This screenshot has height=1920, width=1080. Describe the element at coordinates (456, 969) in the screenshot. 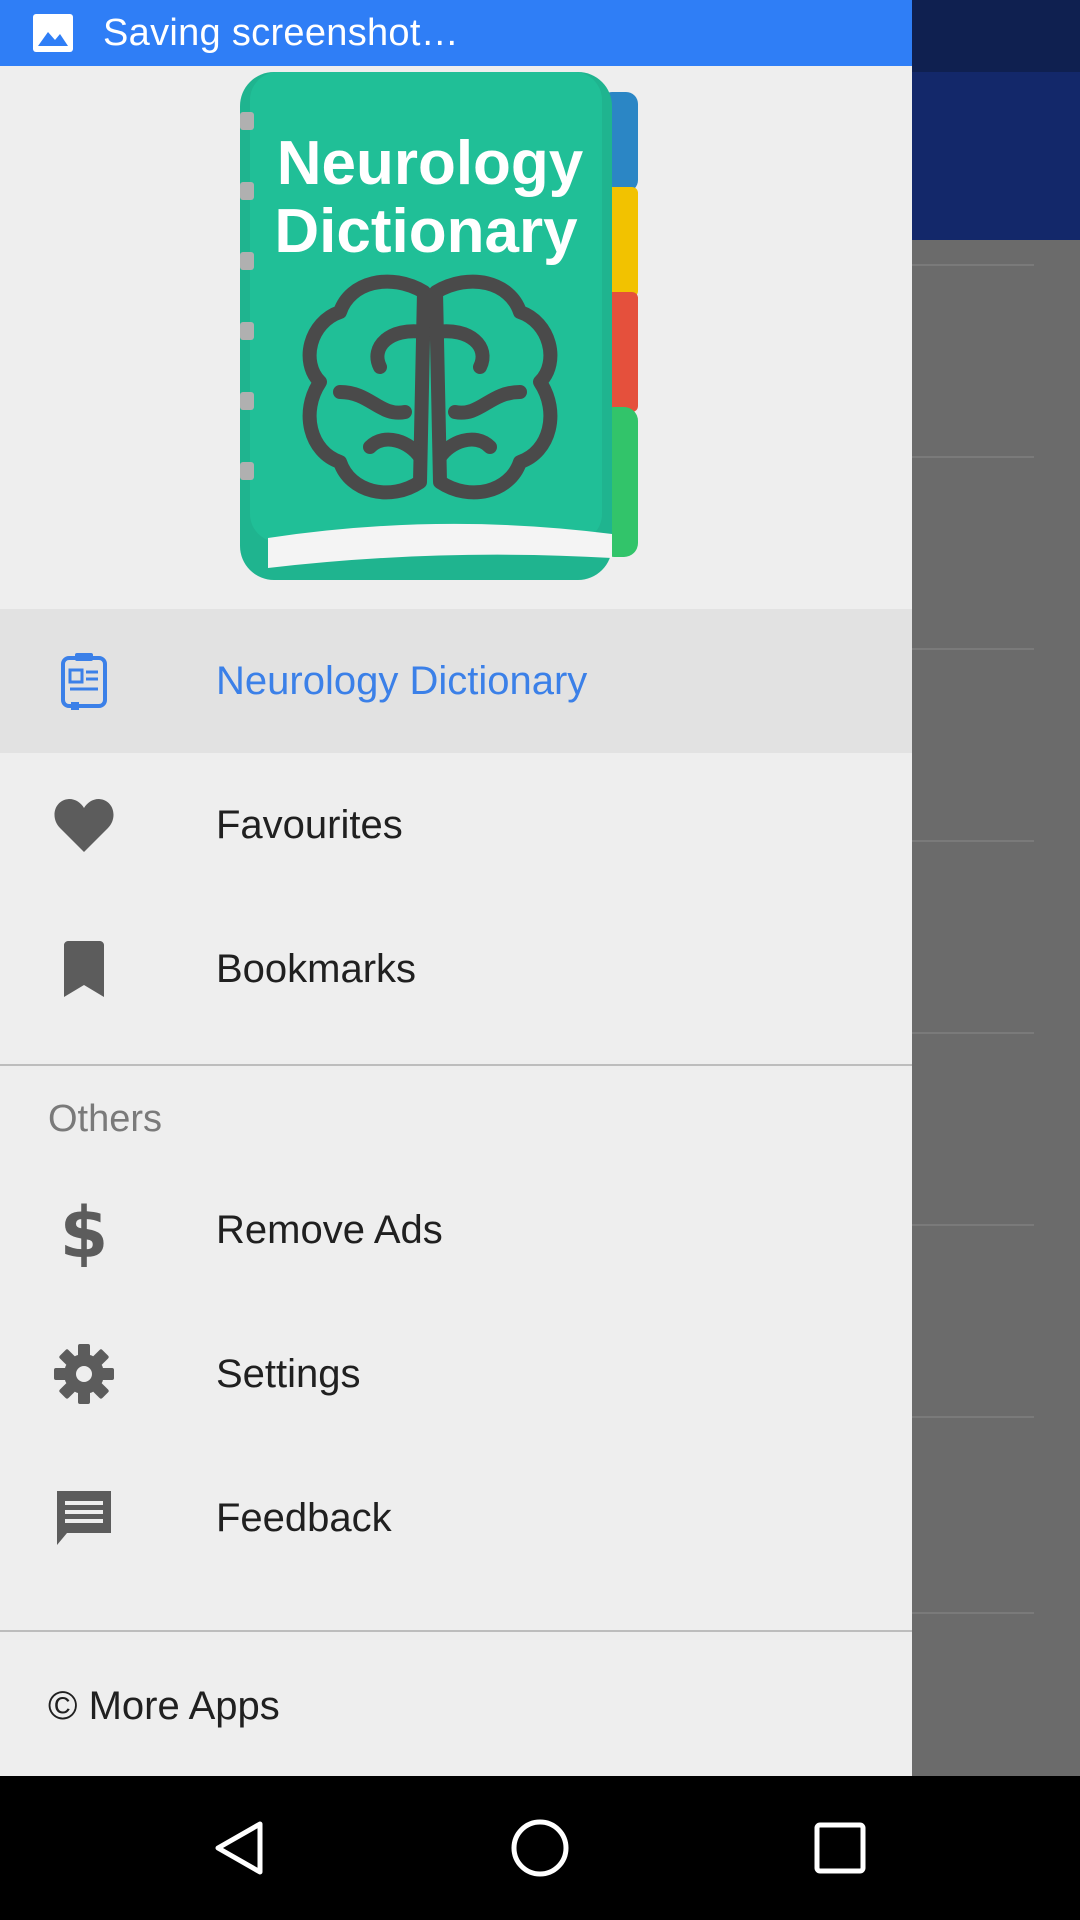

I see `nav-item-bookmarks: Bookmarks` at that location.